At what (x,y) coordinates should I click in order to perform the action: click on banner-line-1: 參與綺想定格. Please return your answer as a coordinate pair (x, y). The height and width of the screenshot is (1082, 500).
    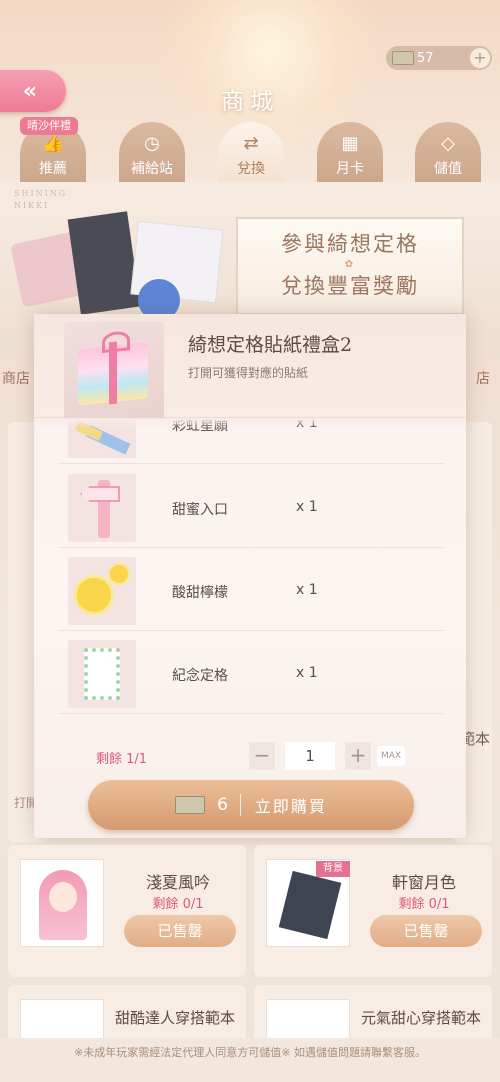
    Looking at the image, I should click on (350, 244).